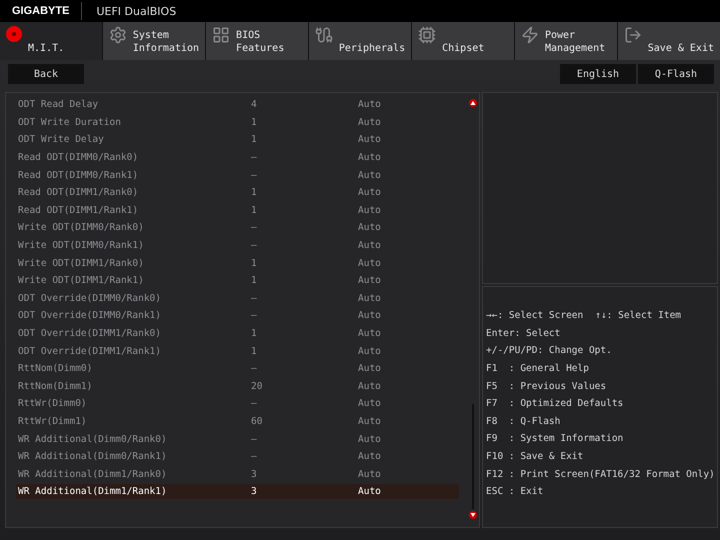 This screenshot has height=540, width=720. What do you see at coordinates (523, 333) in the screenshot?
I see `help-text: Enter: Select` at bounding box center [523, 333].